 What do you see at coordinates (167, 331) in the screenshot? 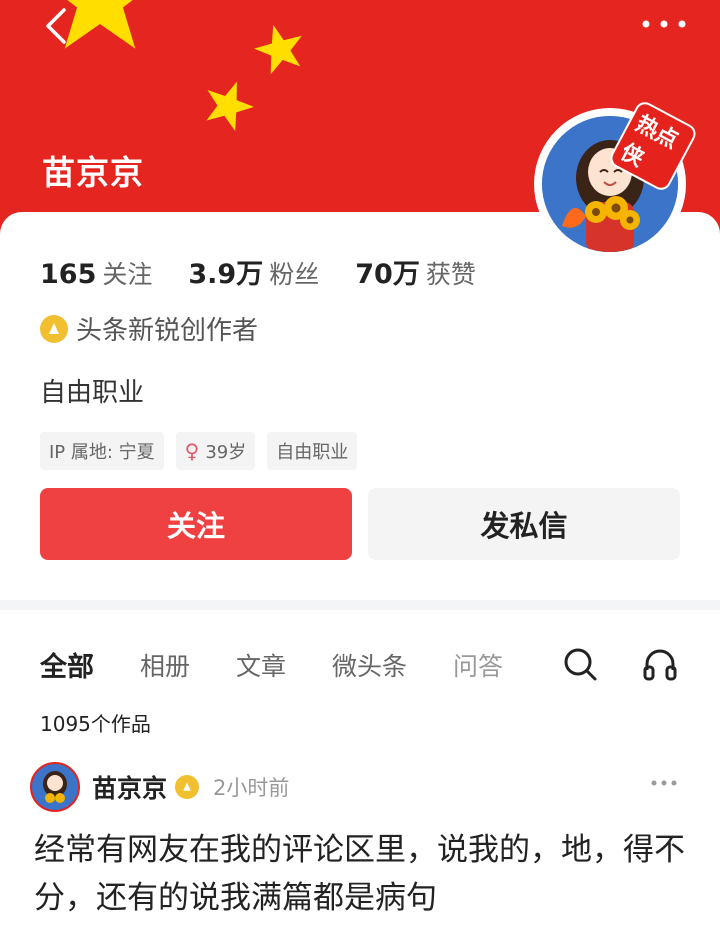
I see `creator-title-text: 头条新锐创作者` at bounding box center [167, 331].